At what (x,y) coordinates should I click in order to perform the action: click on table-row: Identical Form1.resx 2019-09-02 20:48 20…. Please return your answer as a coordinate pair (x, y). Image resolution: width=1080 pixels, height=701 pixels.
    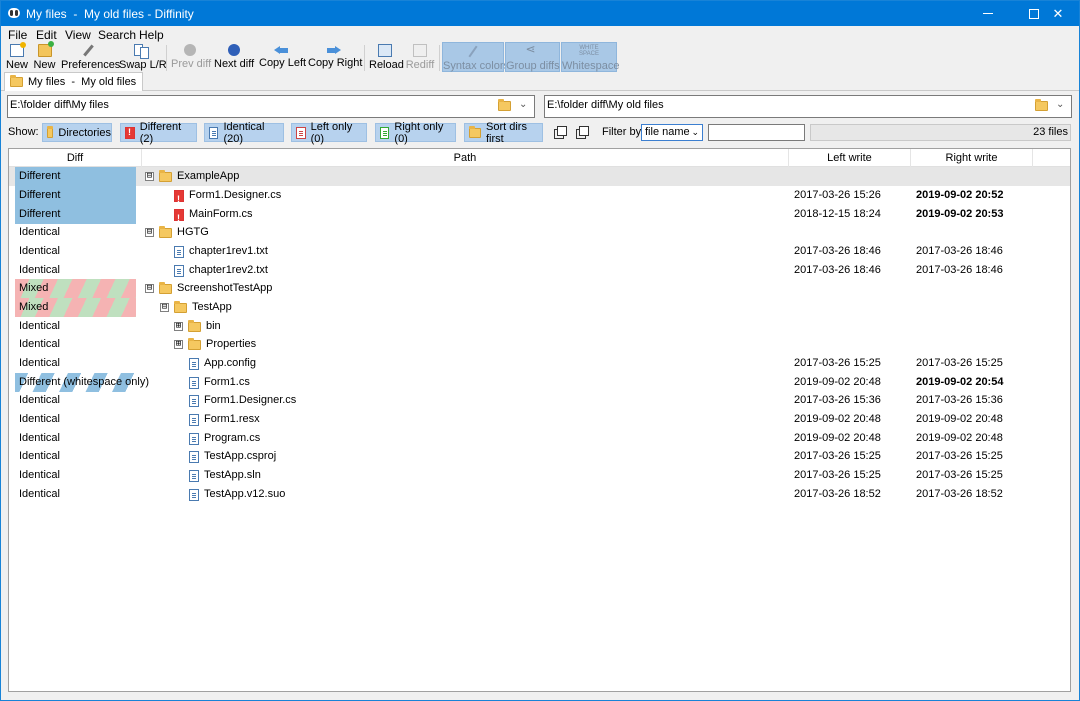
    Looking at the image, I should click on (539, 419).